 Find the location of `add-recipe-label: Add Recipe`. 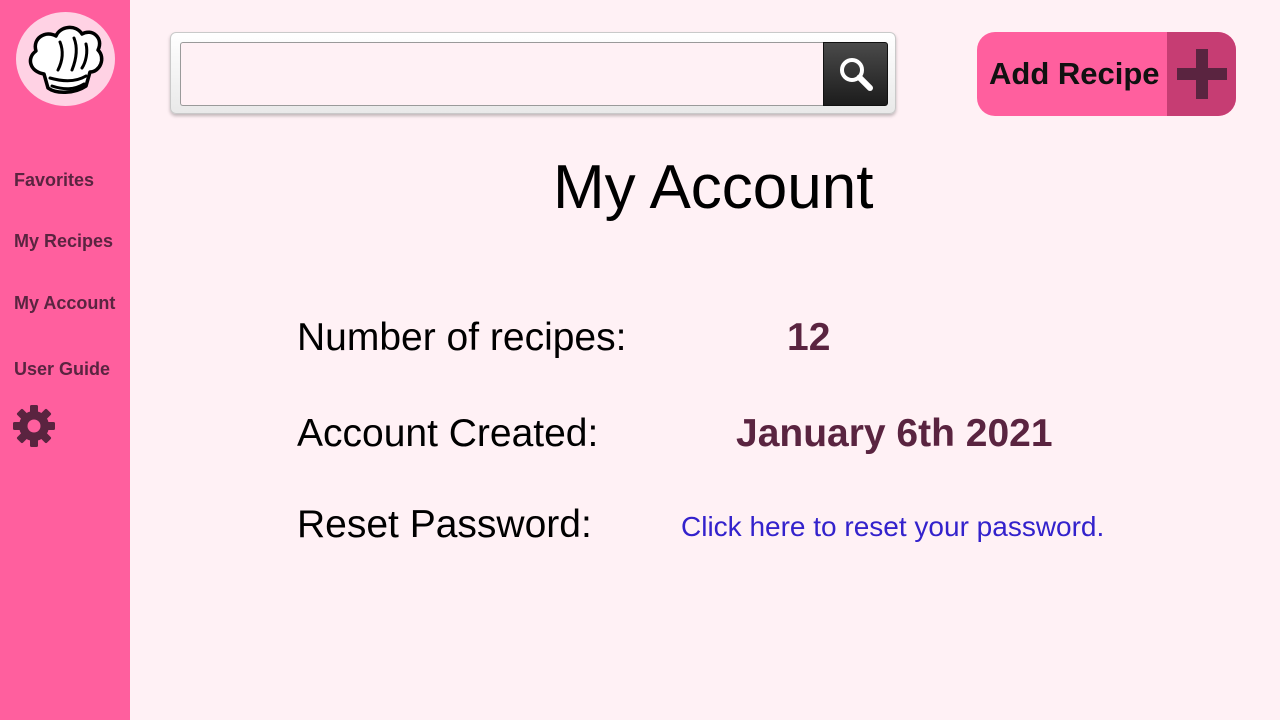

add-recipe-label: Add Recipe is located at coordinates (1074, 73).